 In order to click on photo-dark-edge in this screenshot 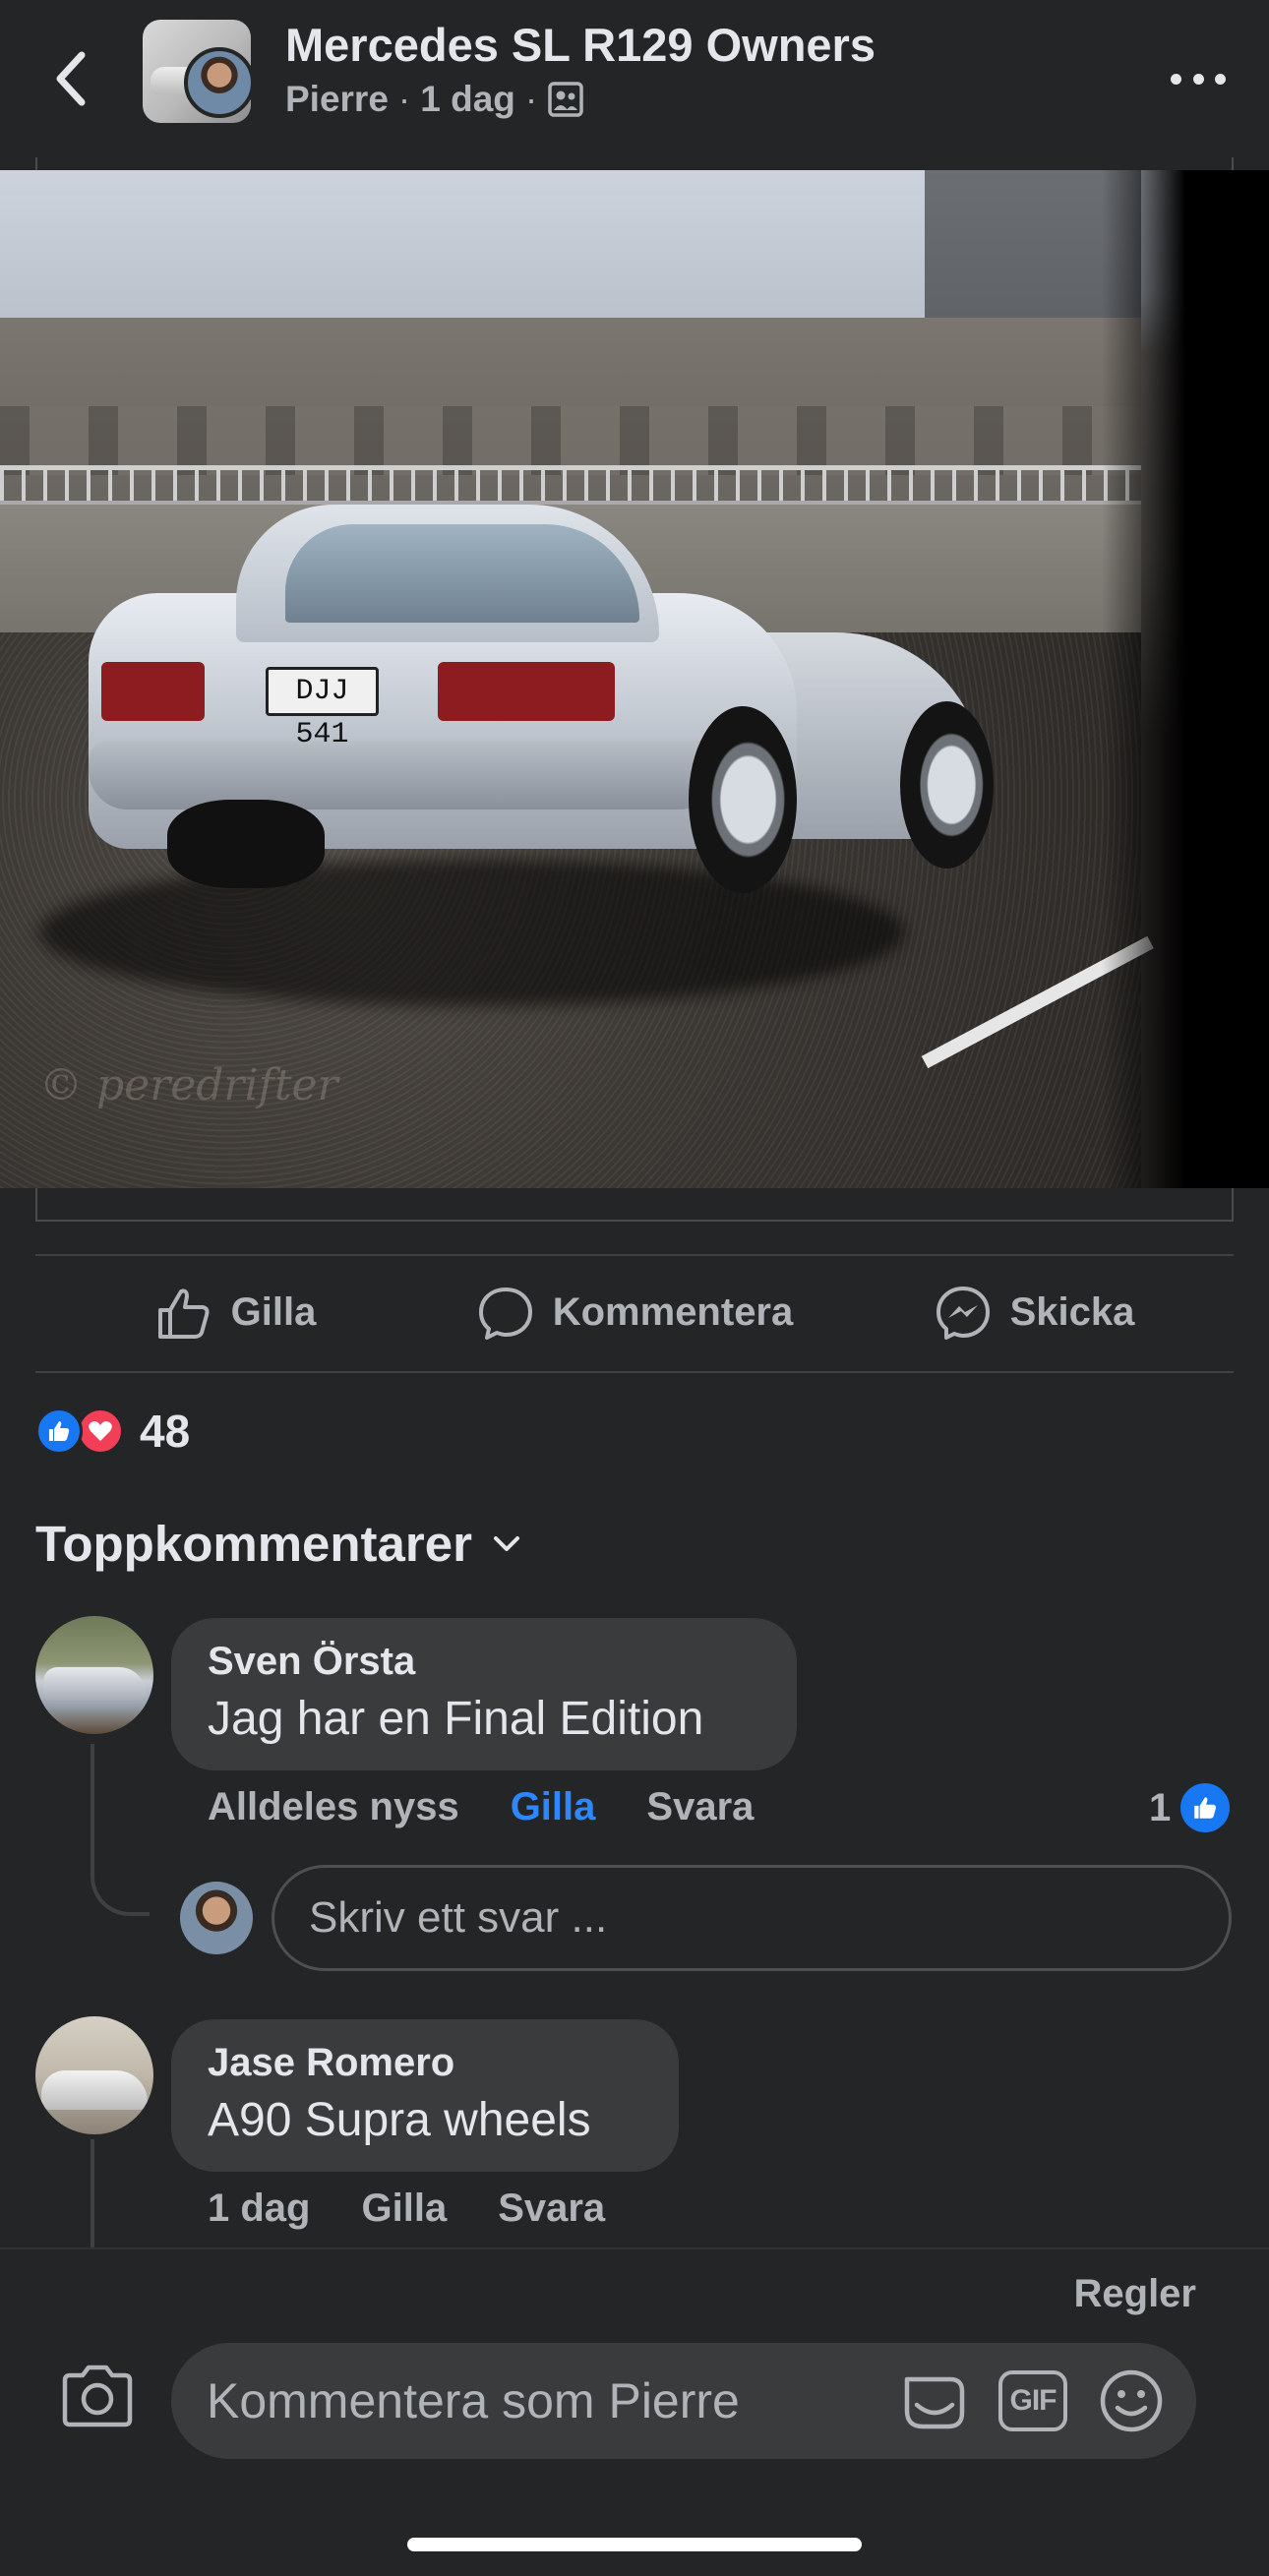, I will do `click(1185, 679)`.